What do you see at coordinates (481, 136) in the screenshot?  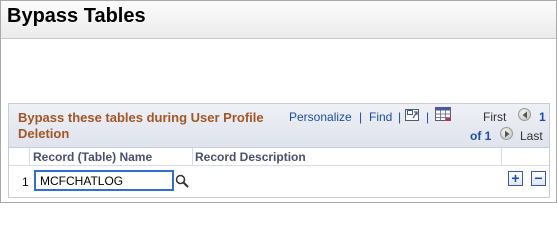 I see `row-total: of 1` at bounding box center [481, 136].